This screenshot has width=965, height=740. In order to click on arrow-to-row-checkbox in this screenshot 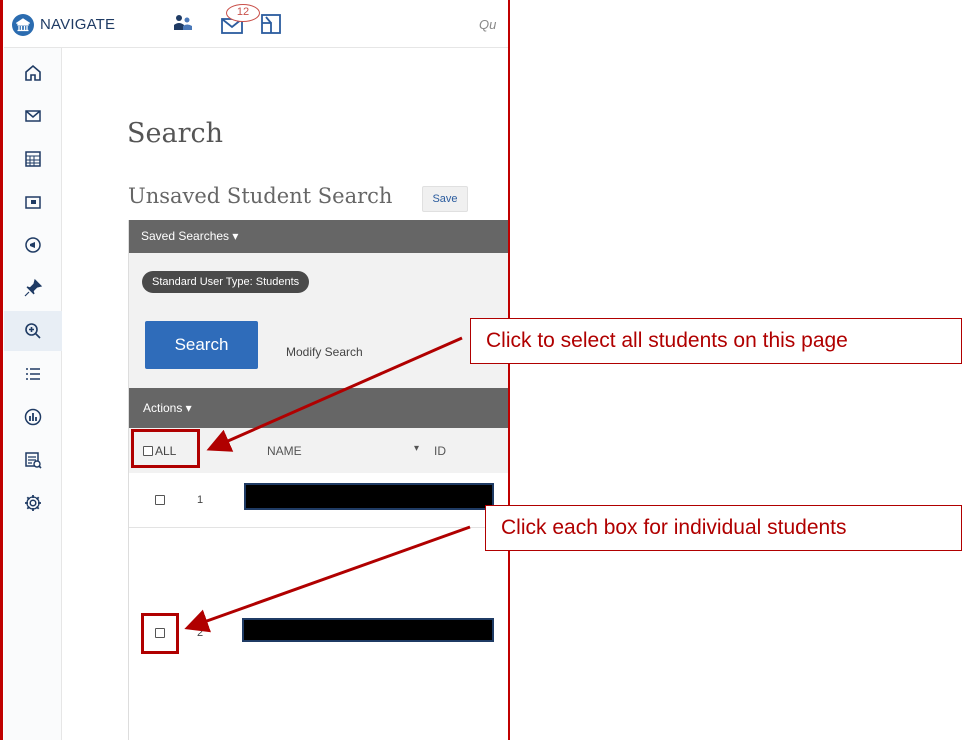, I will do `click(327, 579)`.